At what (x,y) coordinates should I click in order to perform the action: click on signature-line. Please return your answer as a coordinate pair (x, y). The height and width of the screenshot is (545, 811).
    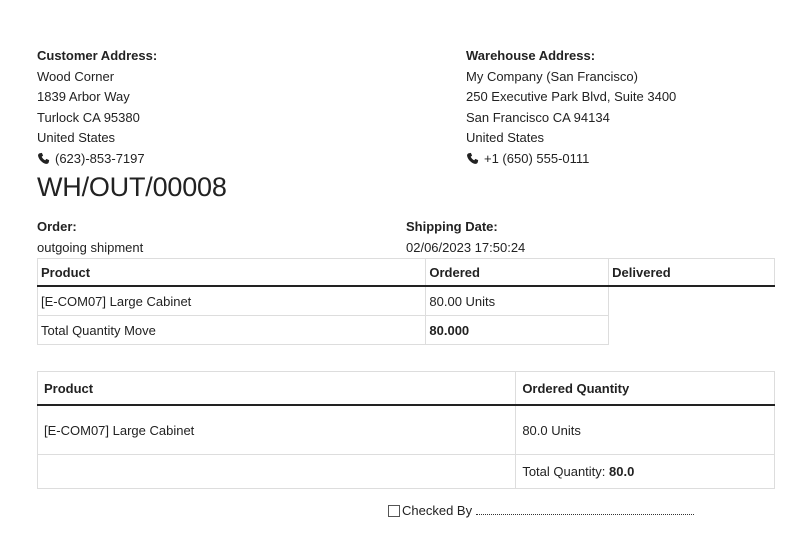
    Looking at the image, I should click on (584, 509).